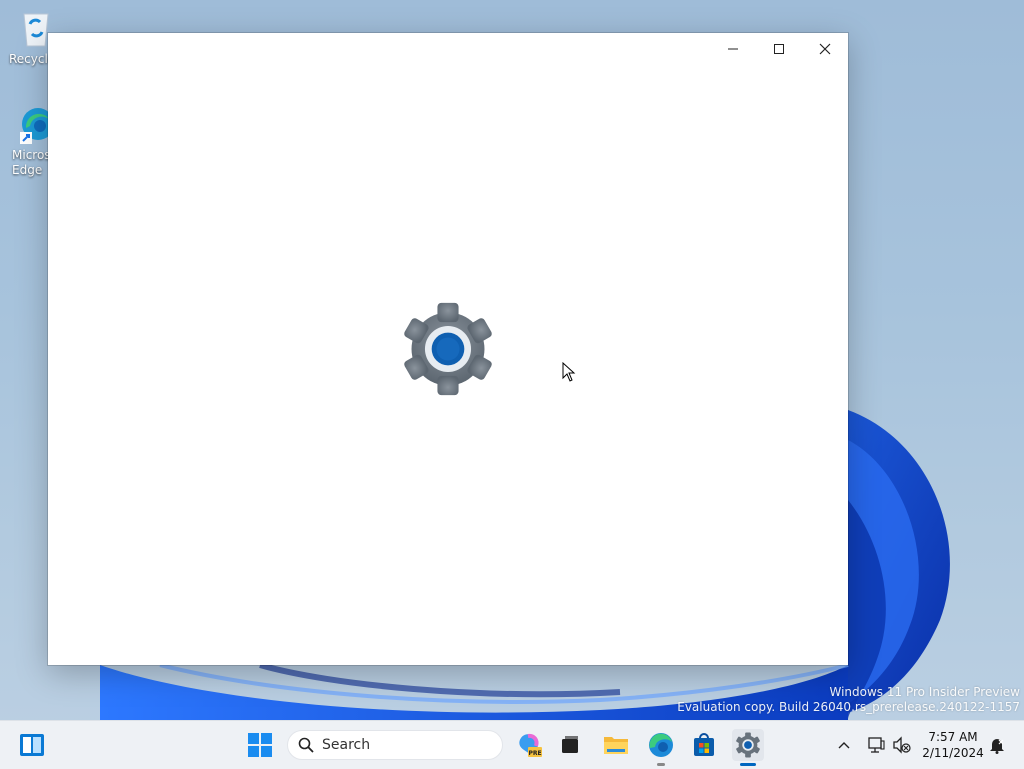 Image resolution: width=1024 pixels, height=769 pixels. I want to click on store-button, so click(704, 745).